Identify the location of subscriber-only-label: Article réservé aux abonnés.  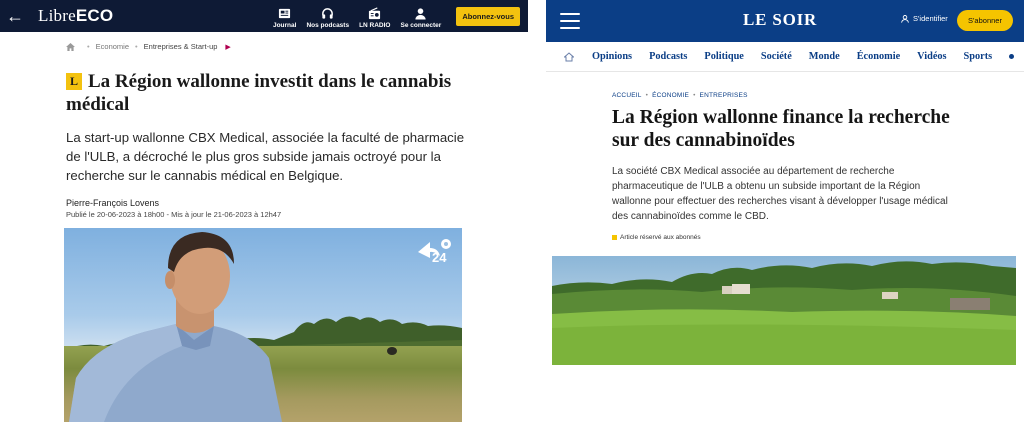
(656, 237).